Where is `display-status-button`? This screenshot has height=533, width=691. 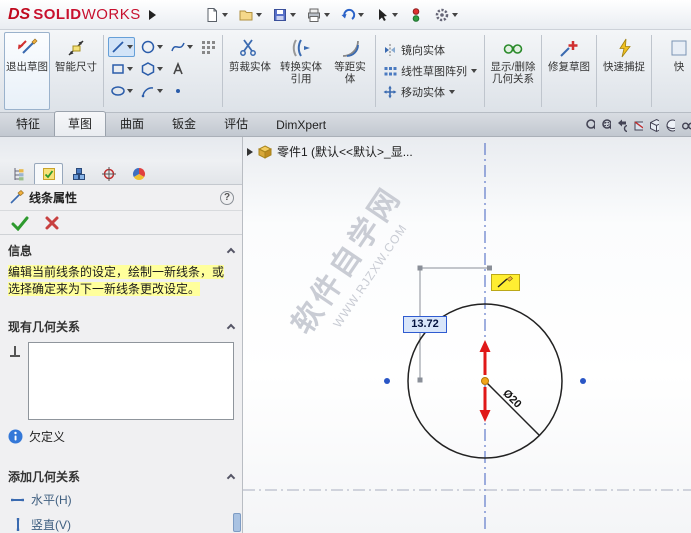 display-status-button is located at coordinates (416, 15).